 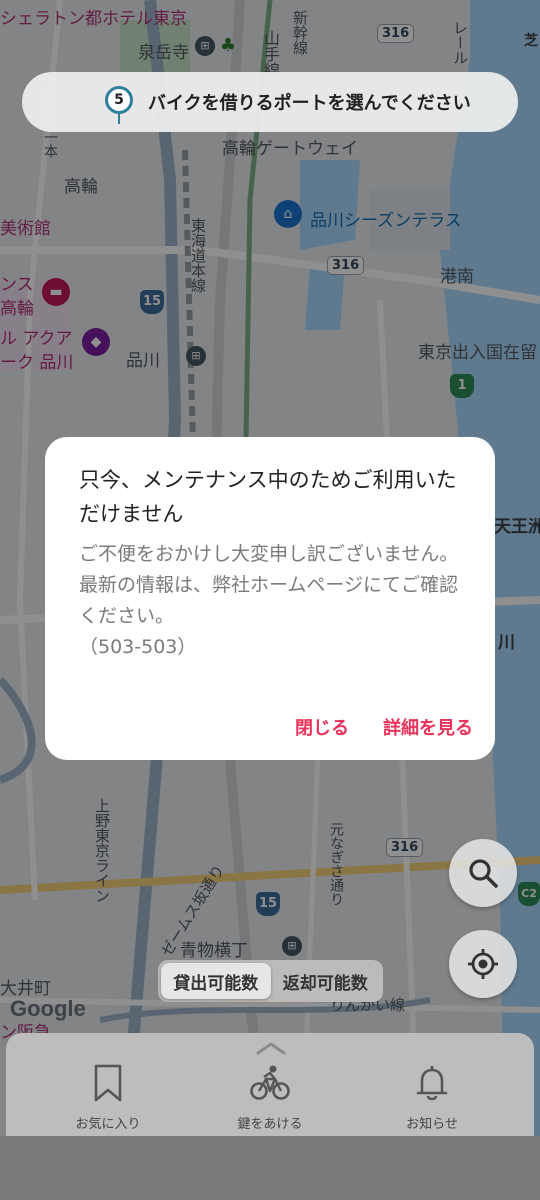 I want to click on location-target-icon, so click(x=483, y=964).